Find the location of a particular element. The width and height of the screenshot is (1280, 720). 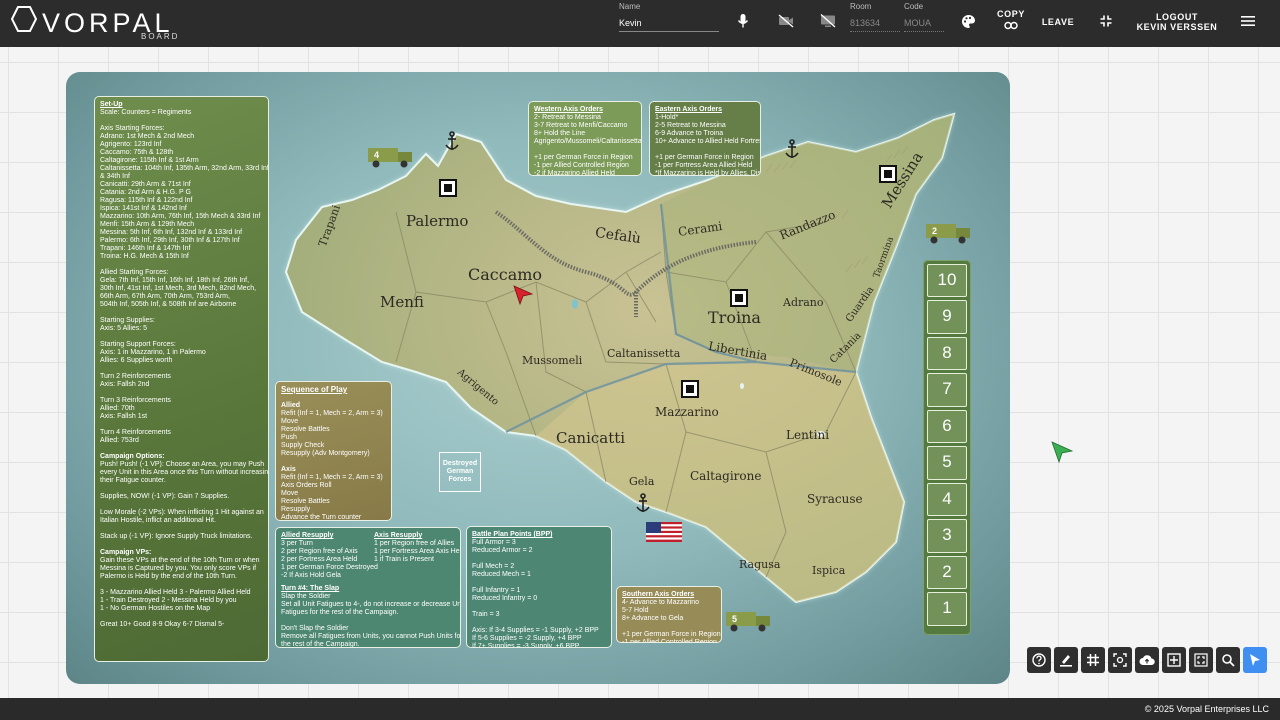

footer: © 2025 Vorpal Enterprises LLC is located at coordinates (640, 709).